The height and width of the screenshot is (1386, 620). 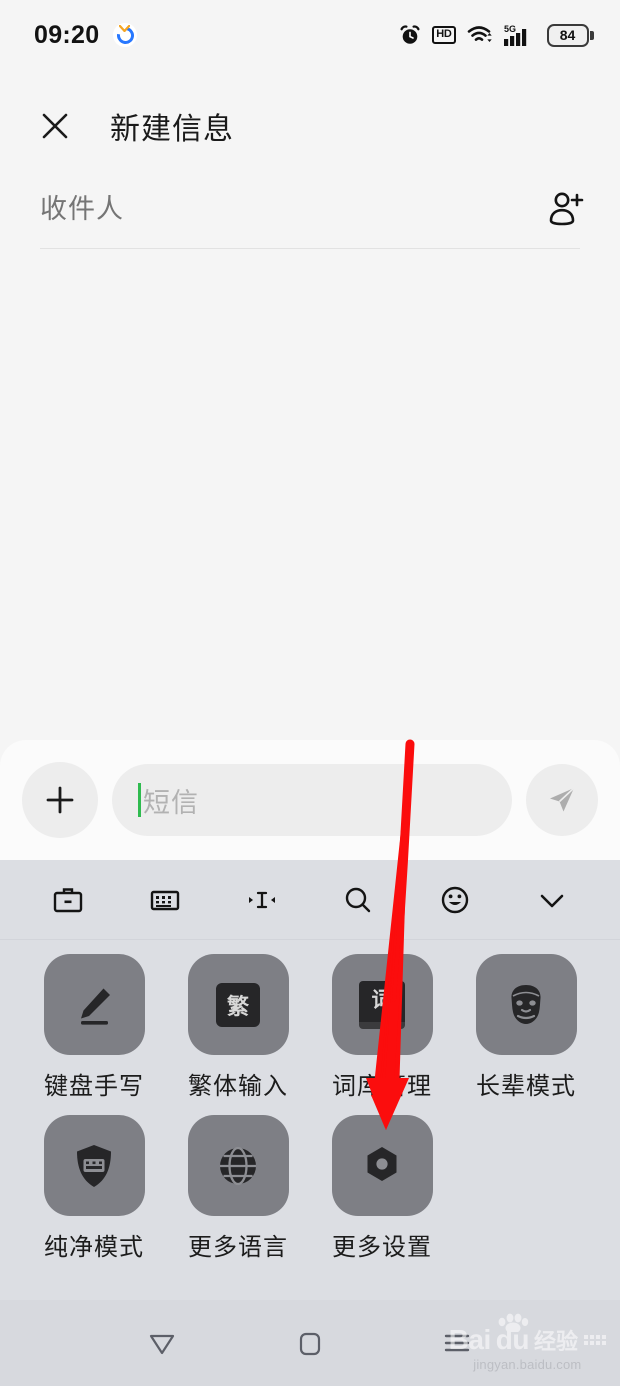 I want to click on keyboard-toolbar, so click(x=310, y=900).